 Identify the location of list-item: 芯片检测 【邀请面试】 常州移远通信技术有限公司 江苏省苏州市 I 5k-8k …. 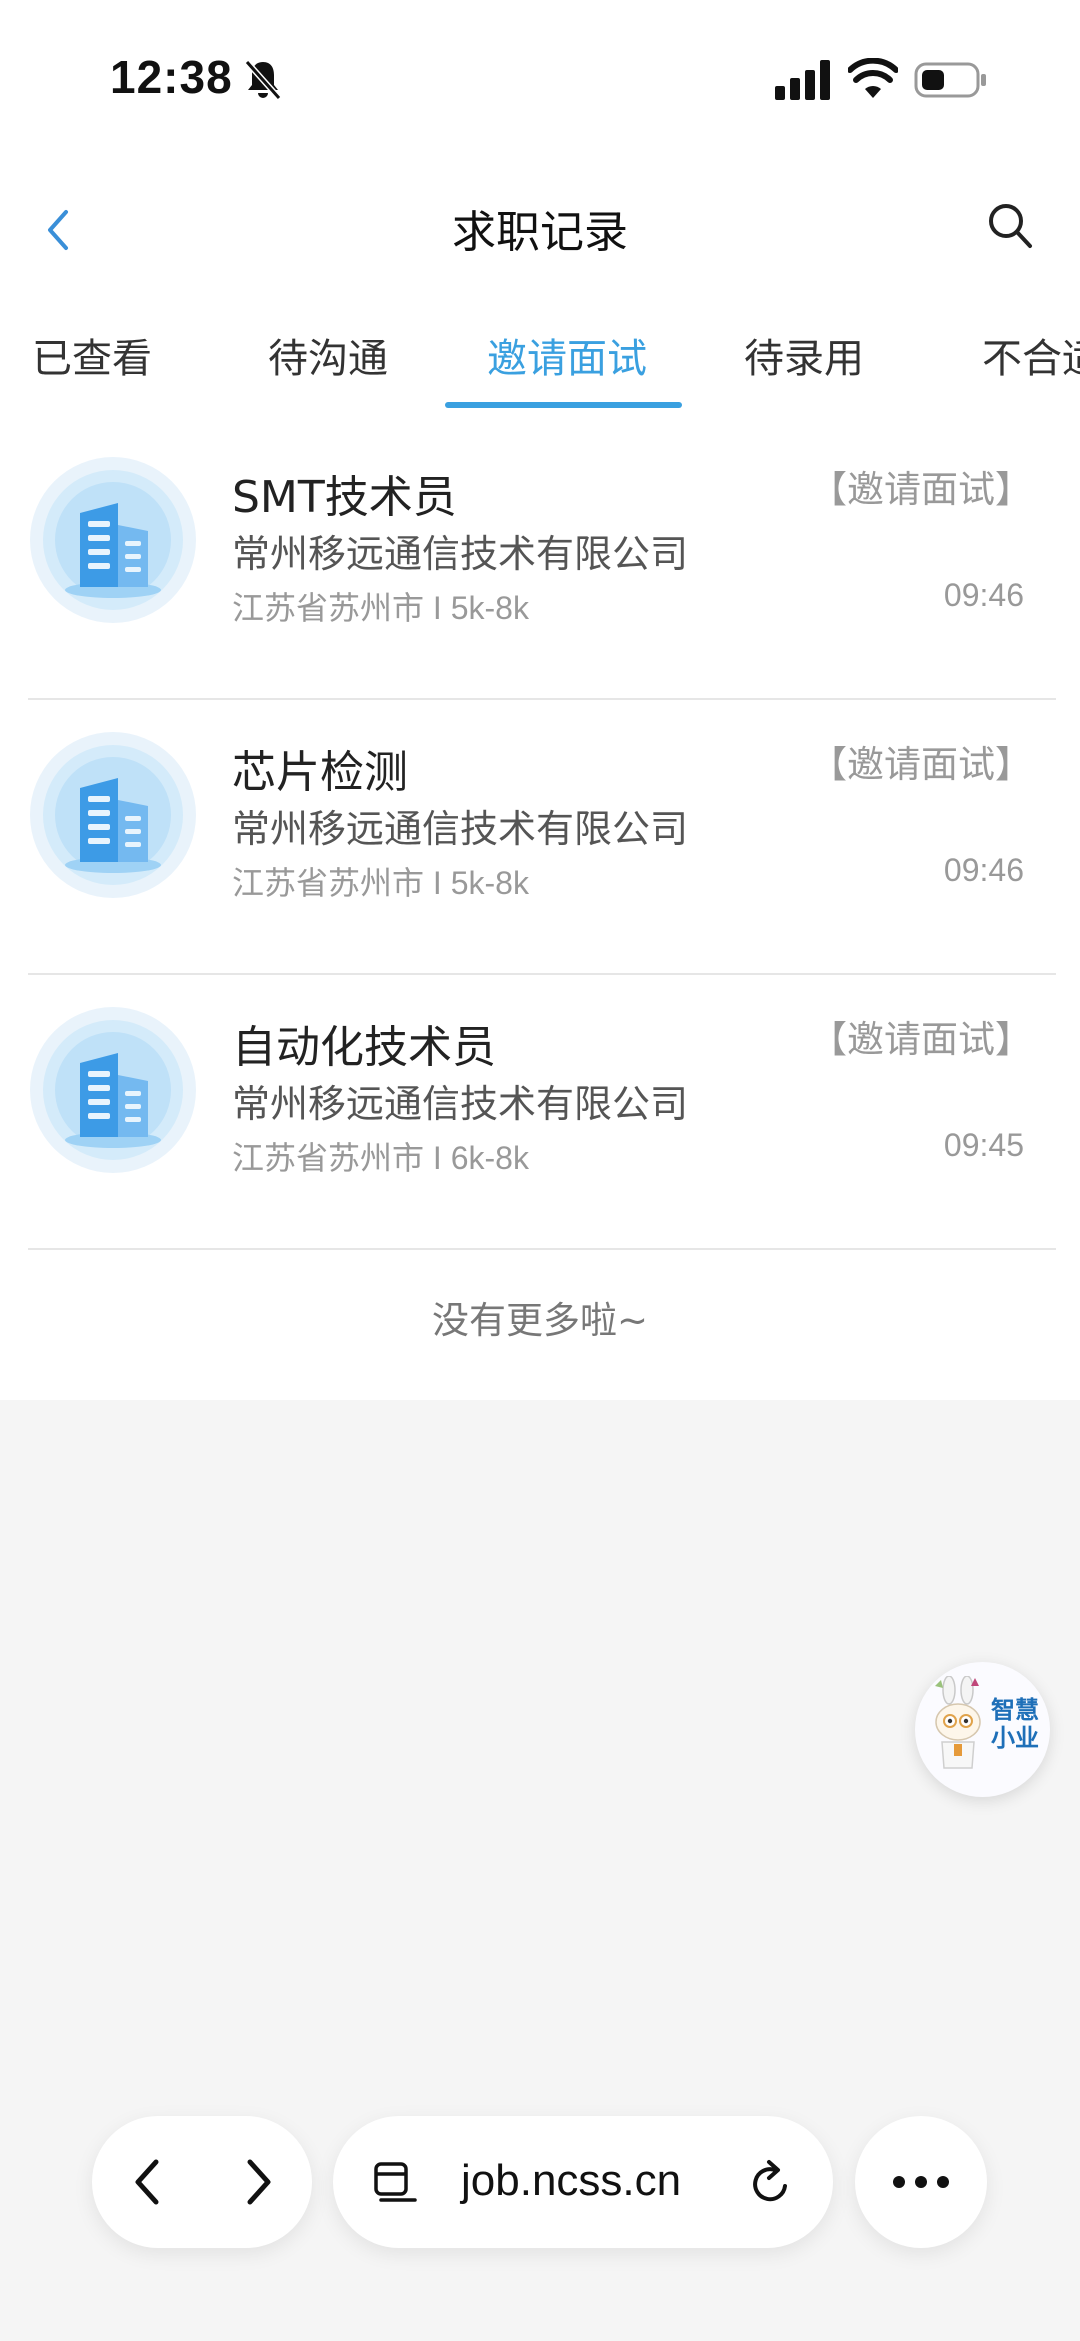
(540, 837).